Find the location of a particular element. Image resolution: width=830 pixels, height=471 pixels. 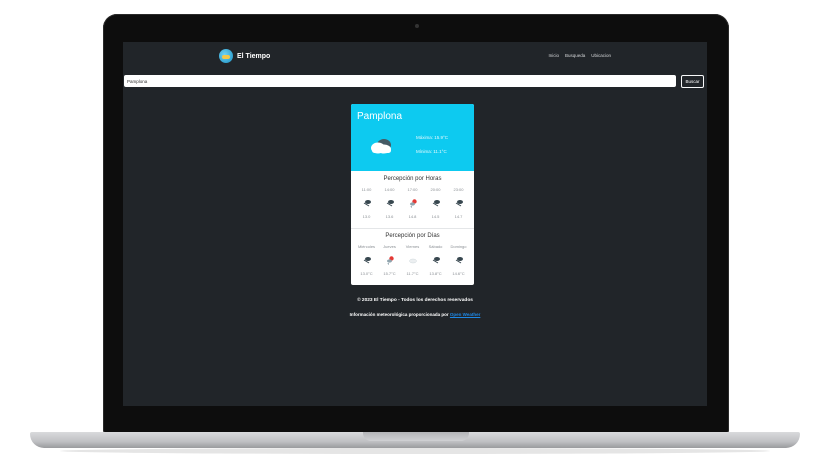

hour-time: 17:00 is located at coordinates (412, 189).